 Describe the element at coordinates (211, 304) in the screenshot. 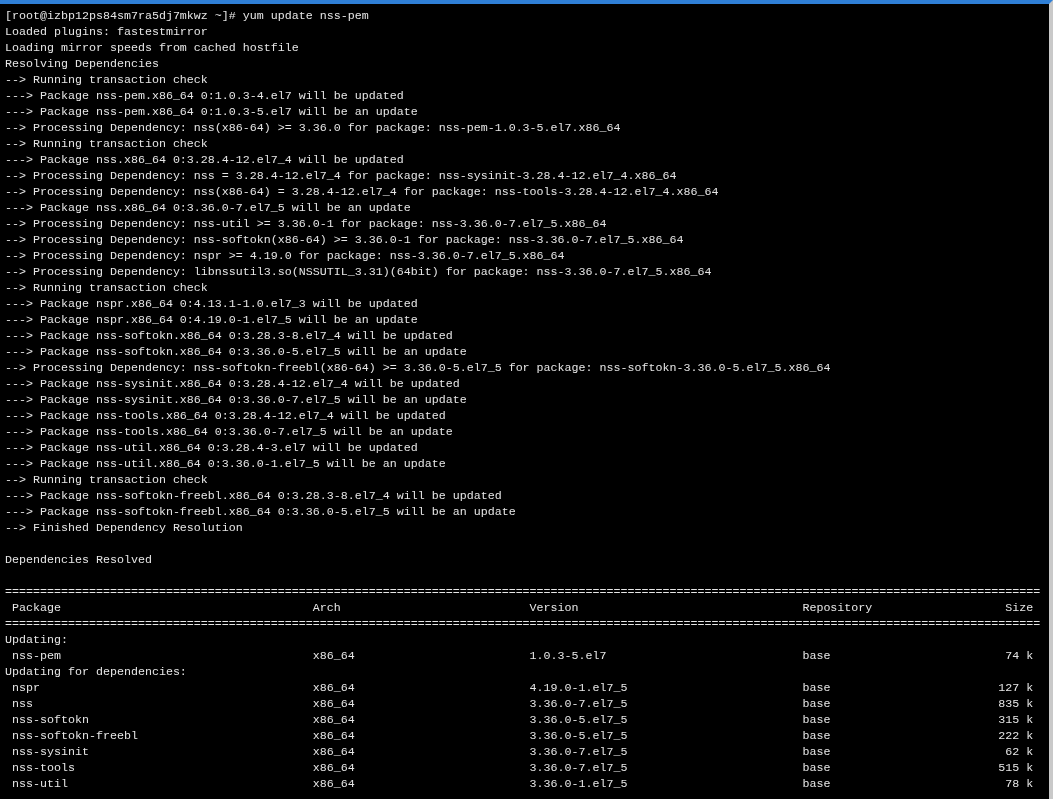

I see `terminal-line: ---> Package nspr.x86_64 0:4.13.1-1.0.el7_3 will be updated` at that location.